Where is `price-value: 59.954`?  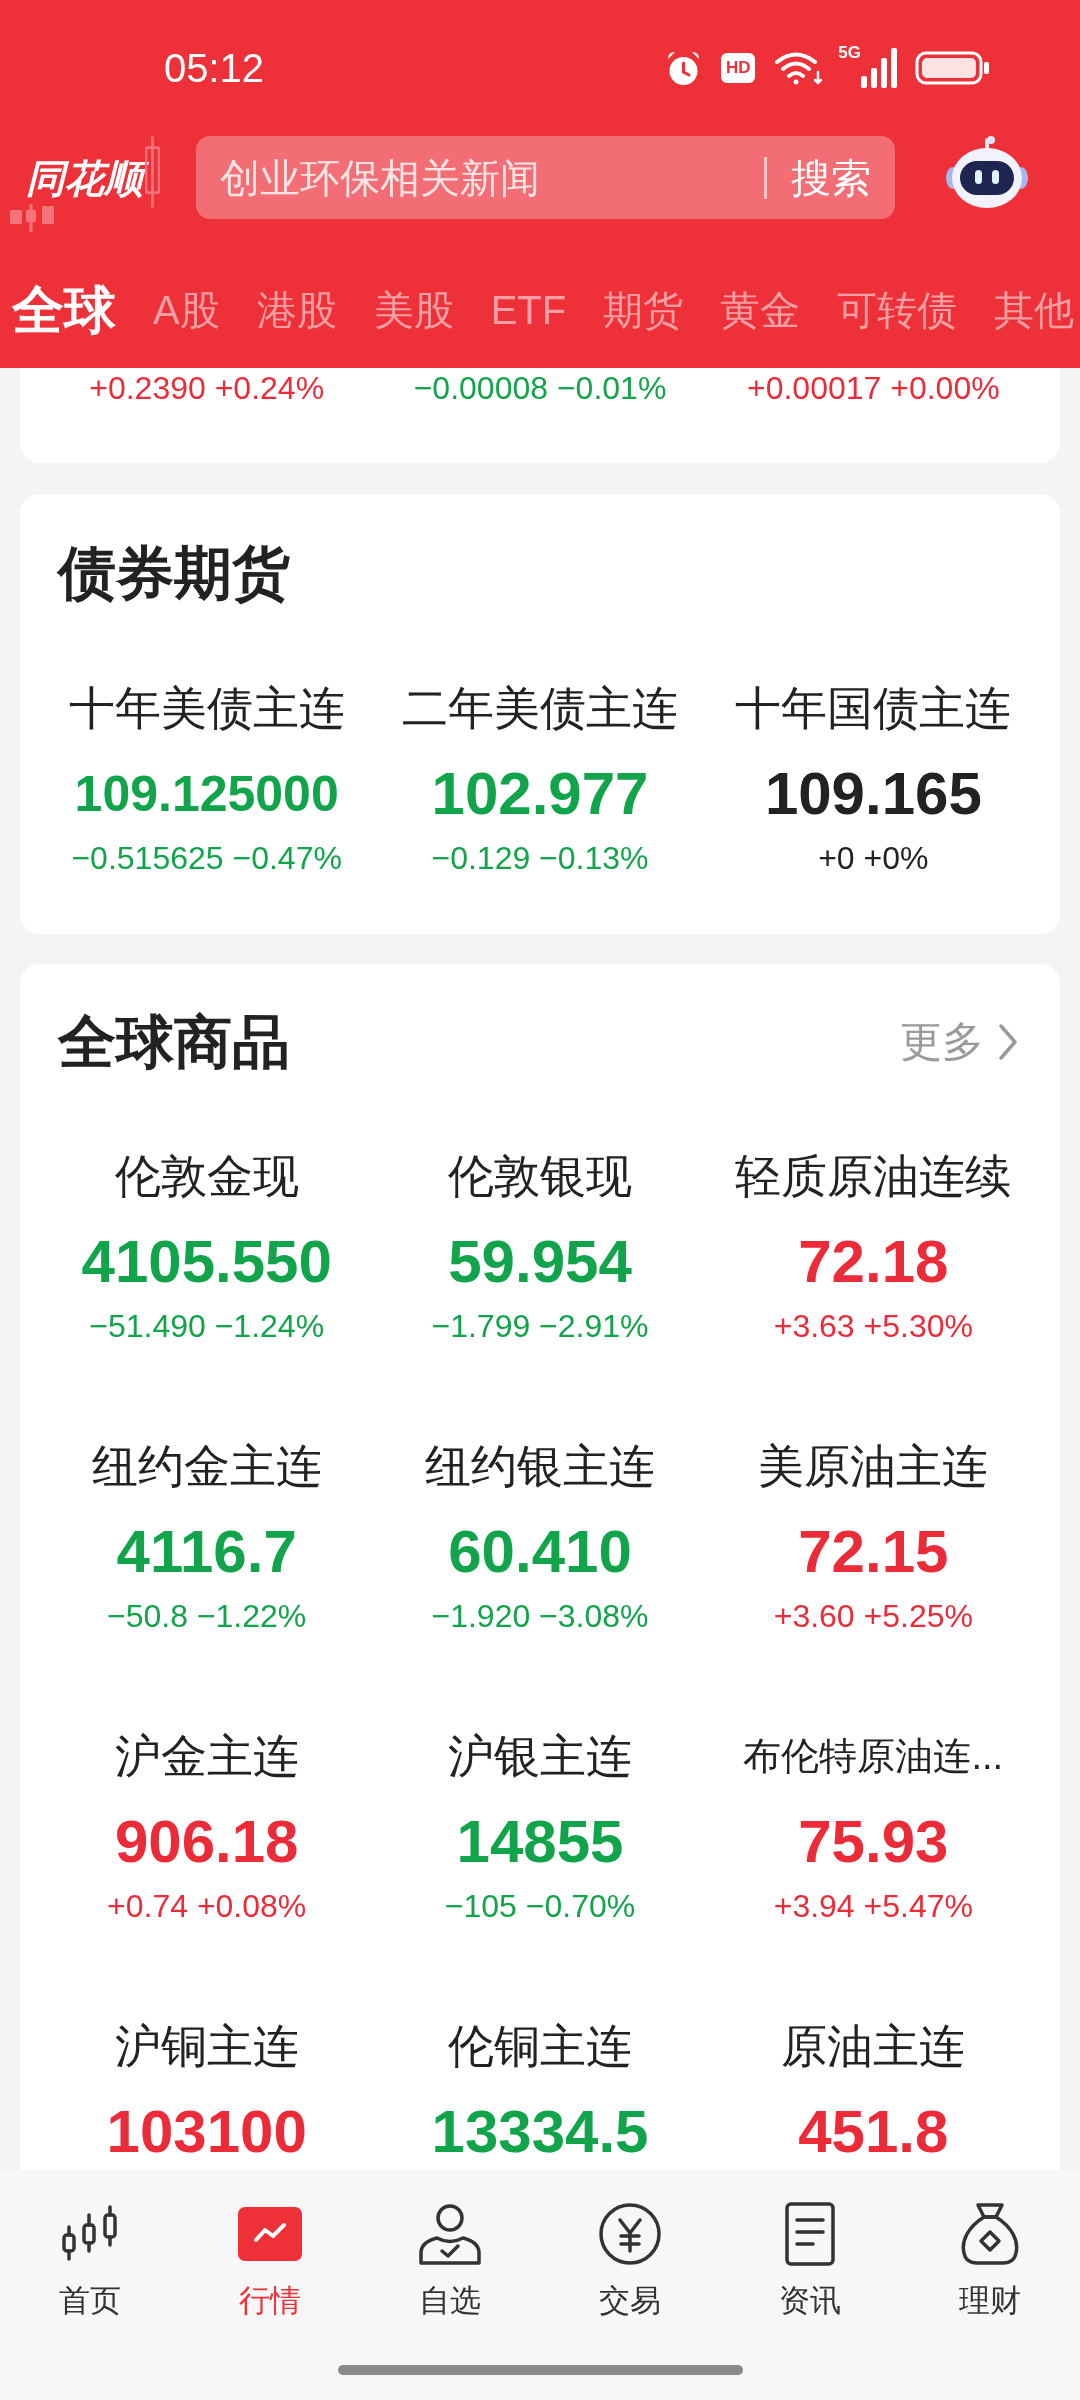 price-value: 59.954 is located at coordinates (540, 1262).